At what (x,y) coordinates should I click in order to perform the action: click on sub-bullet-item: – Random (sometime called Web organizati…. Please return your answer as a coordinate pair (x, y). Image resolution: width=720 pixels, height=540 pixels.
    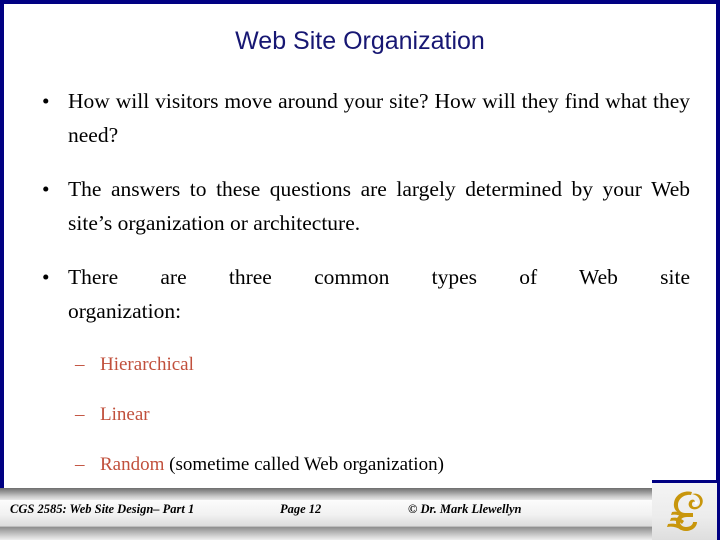
    Looking at the image, I should click on (360, 465).